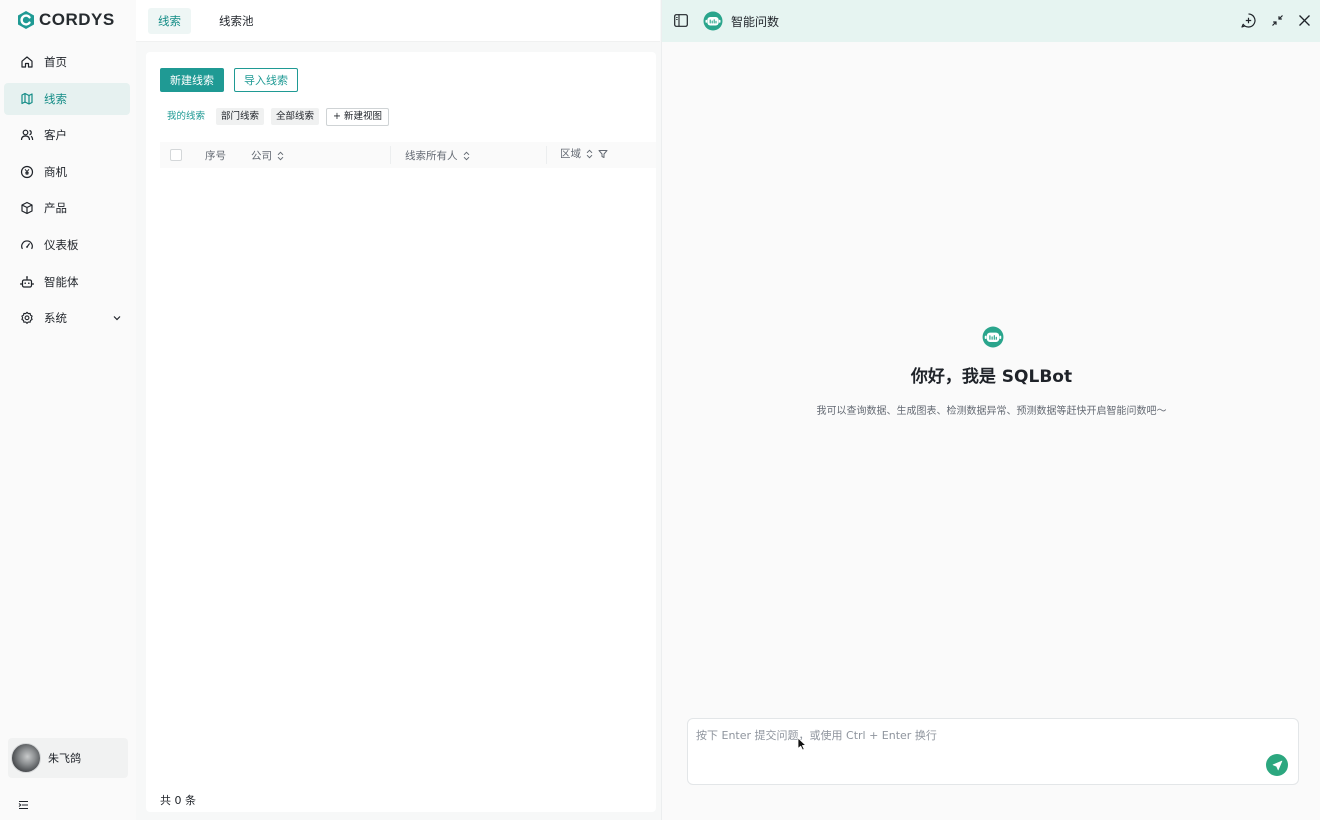 This screenshot has height=820, width=1320. What do you see at coordinates (266, 80) in the screenshot?
I see `import-leads-button: 导入线索` at bounding box center [266, 80].